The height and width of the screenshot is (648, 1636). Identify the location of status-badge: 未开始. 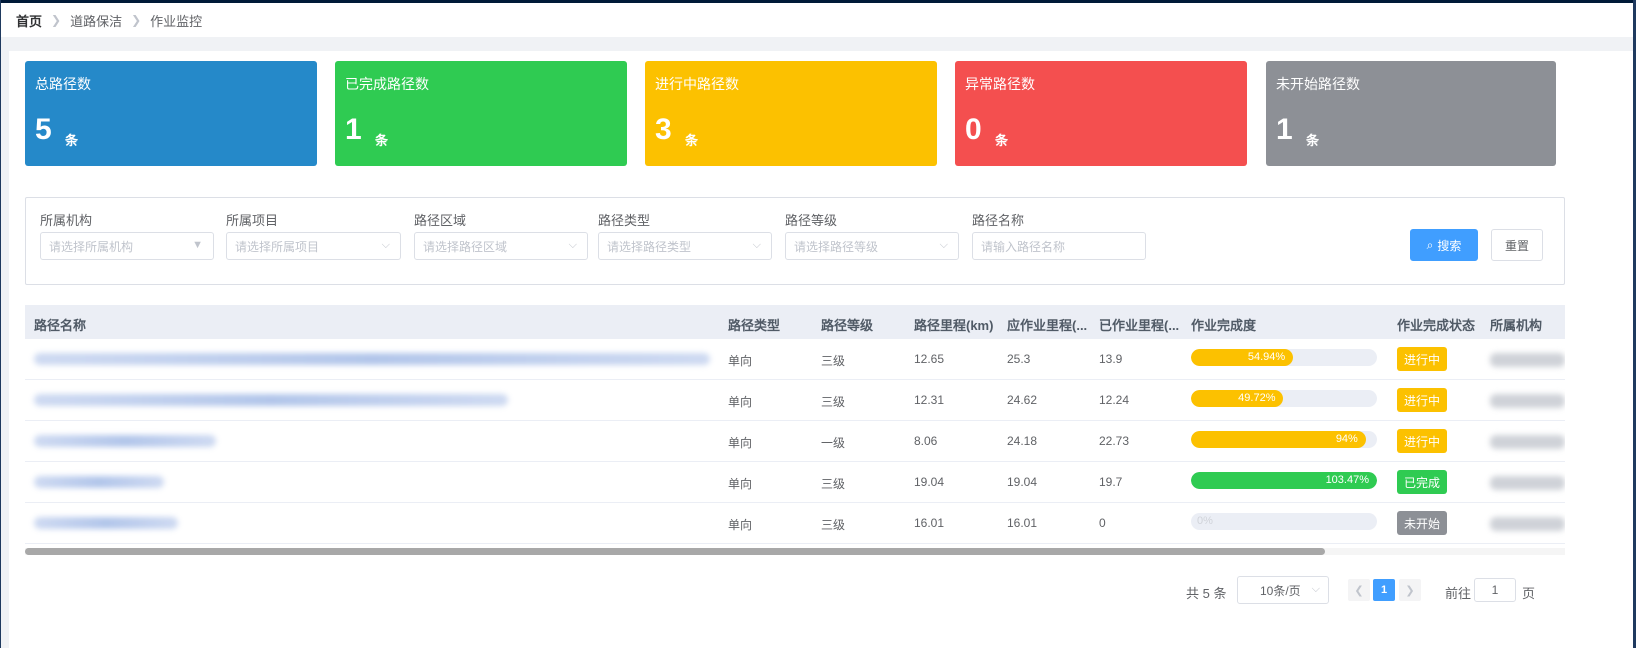
(1422, 523).